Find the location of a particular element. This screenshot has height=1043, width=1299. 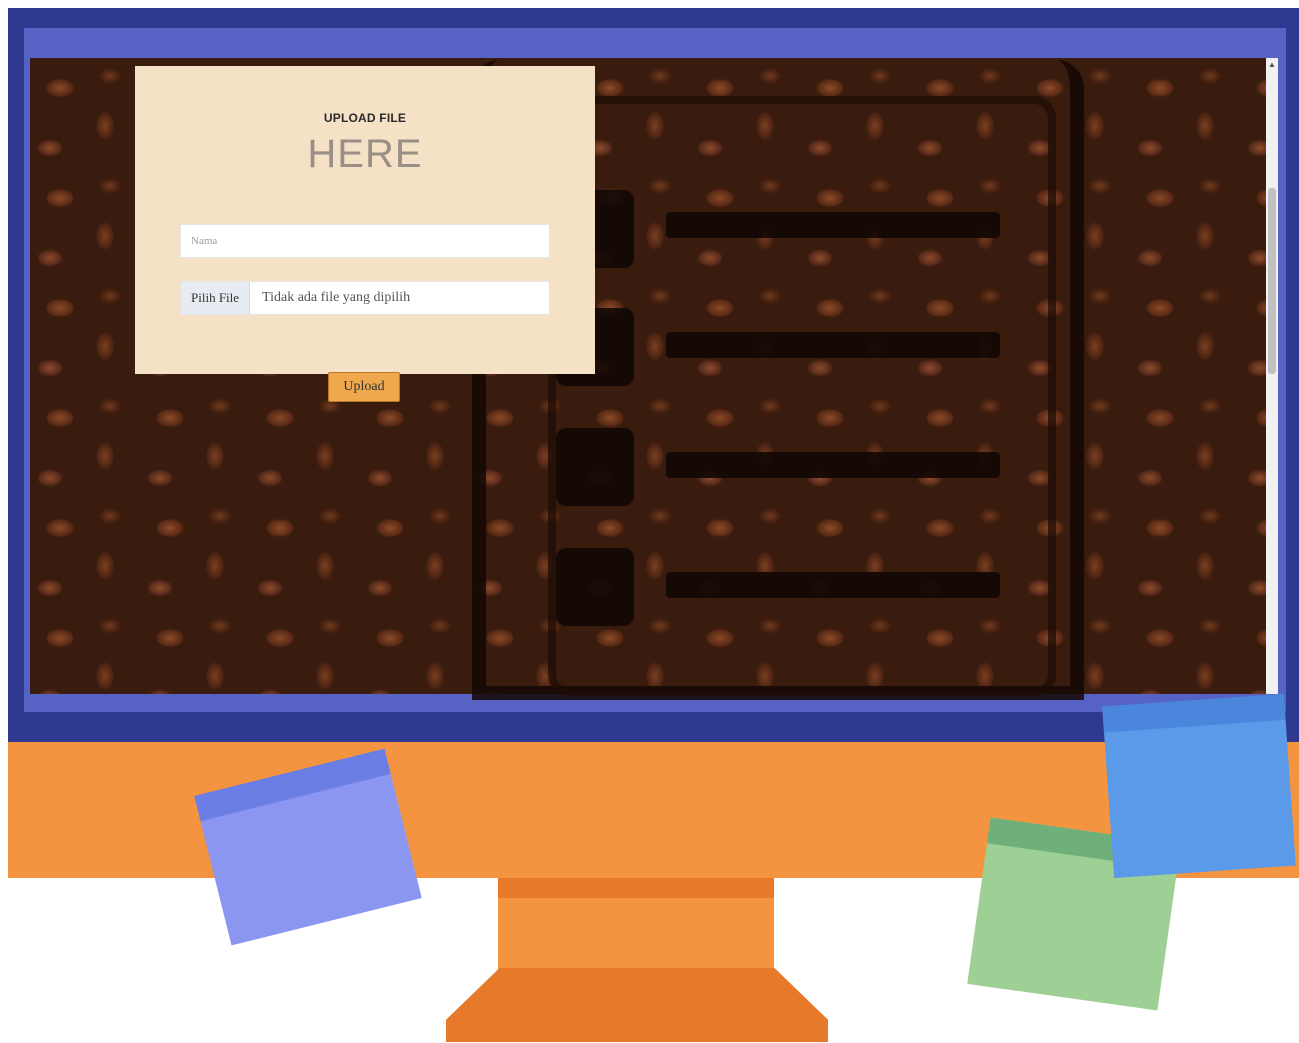

sticky-note-blue is located at coordinates (1199, 786).